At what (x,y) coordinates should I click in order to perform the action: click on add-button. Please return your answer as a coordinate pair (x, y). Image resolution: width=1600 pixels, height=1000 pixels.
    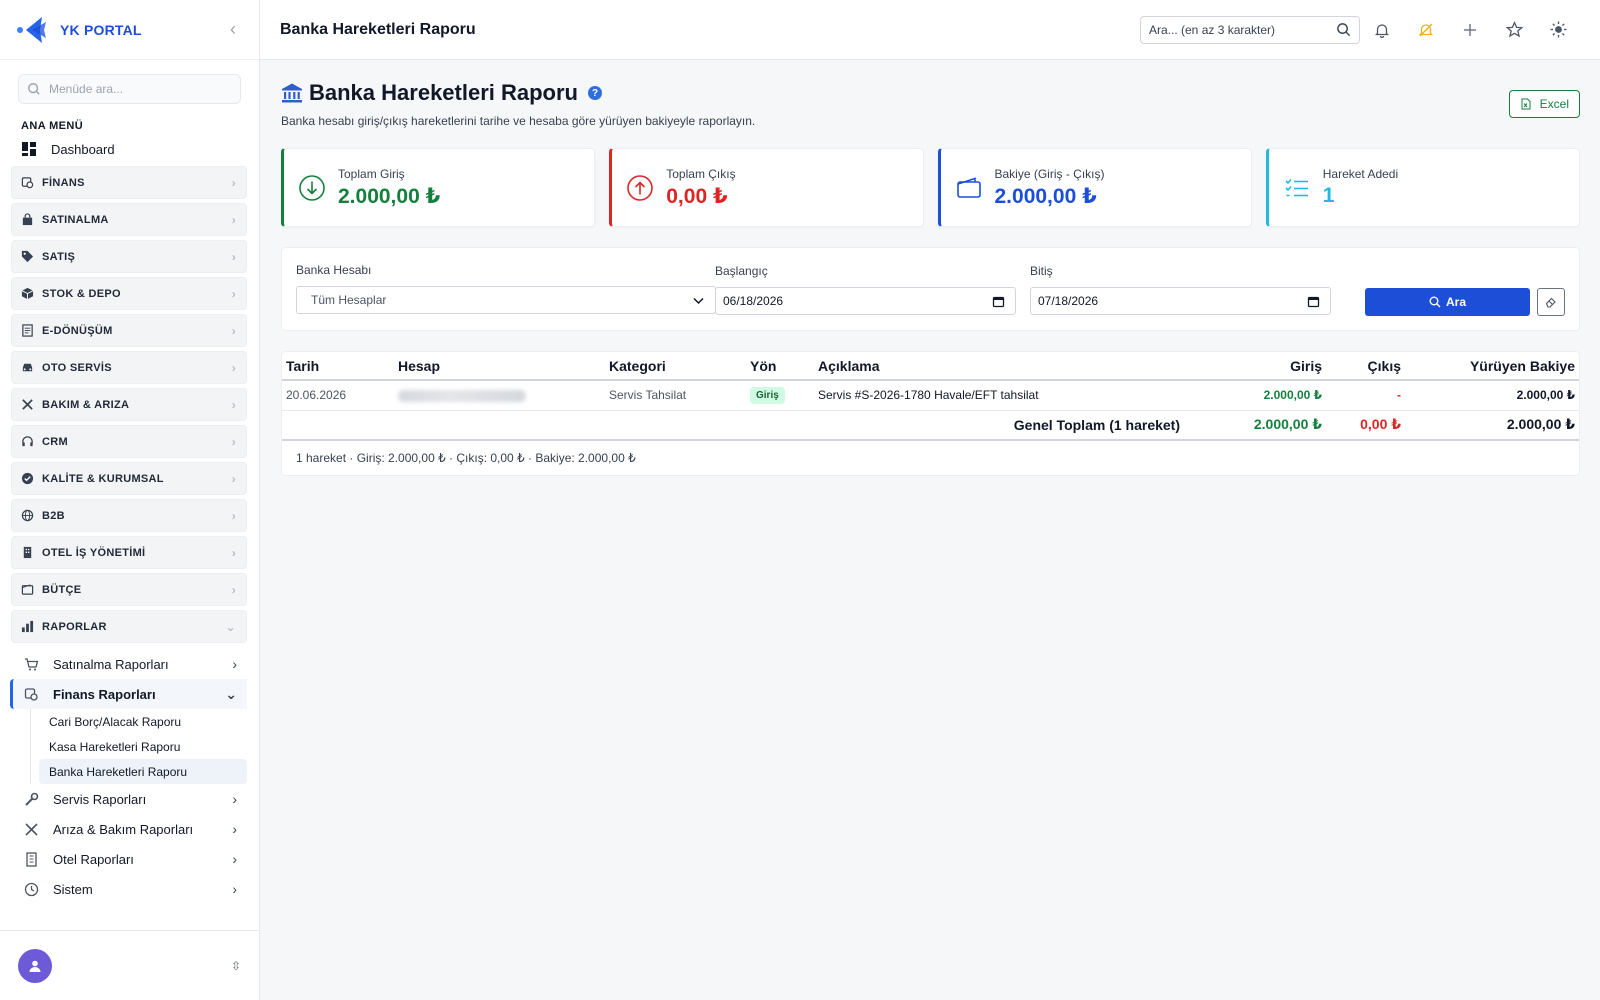
    Looking at the image, I should click on (1470, 30).